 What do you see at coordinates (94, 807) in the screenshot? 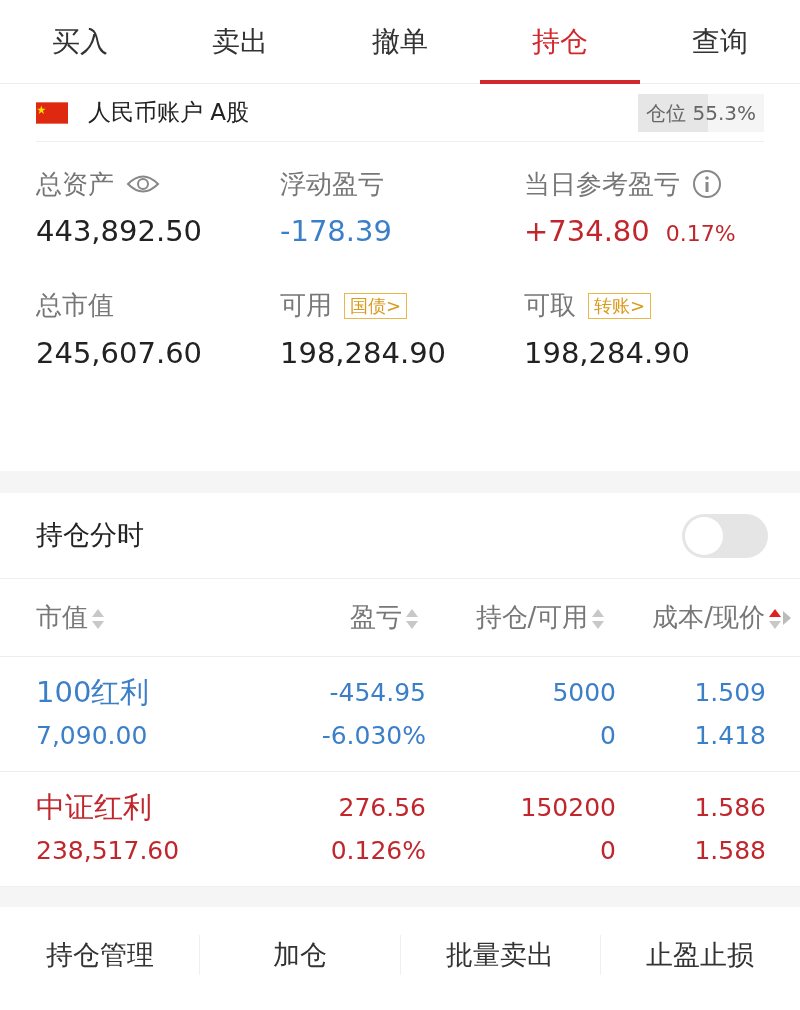
I see `stock-name: 中证红利` at bounding box center [94, 807].